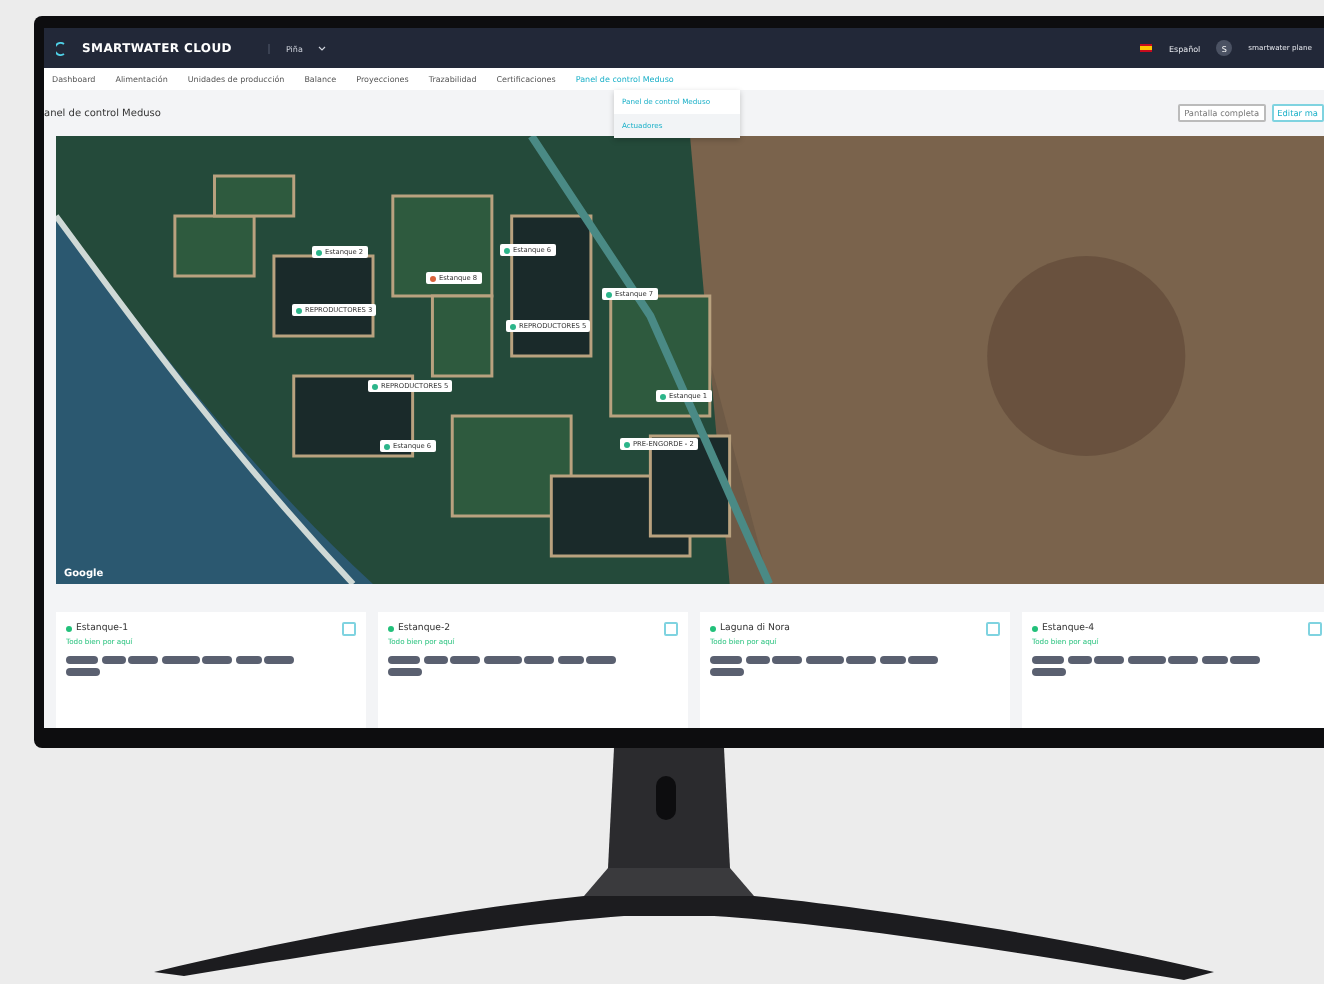 This screenshot has width=1324, height=984. I want to click on logo-icon, so click(61, 48).